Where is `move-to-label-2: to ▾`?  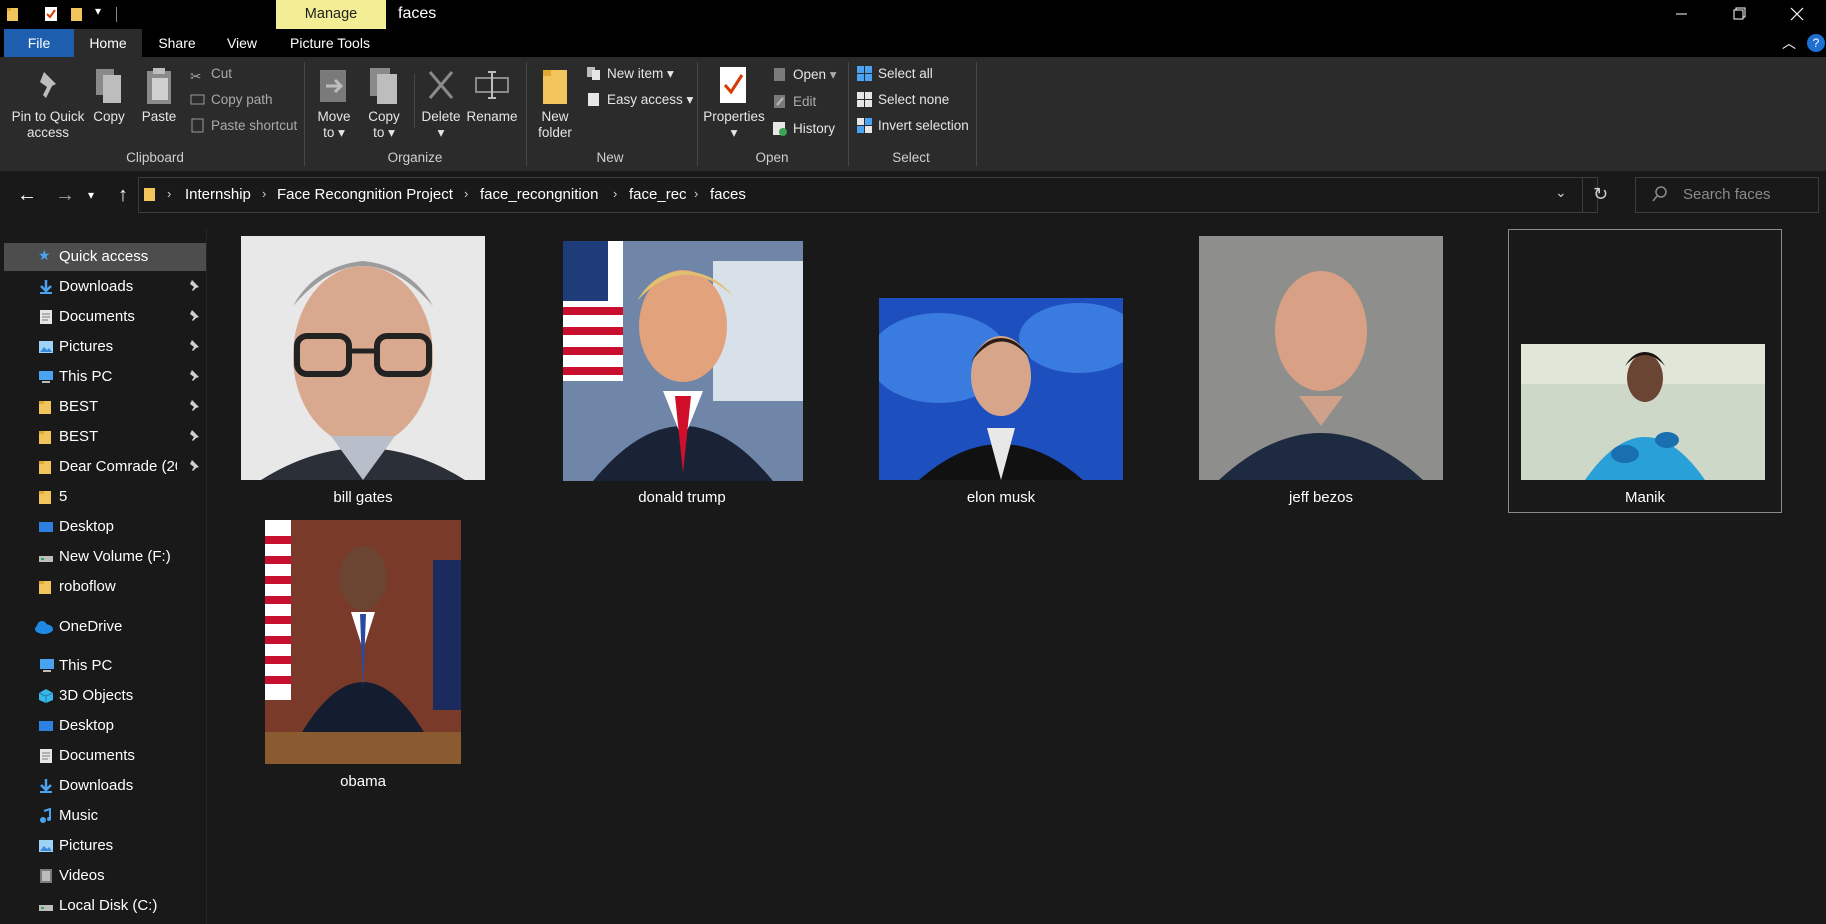
move-to-label-2: to ▾ is located at coordinates (334, 132).